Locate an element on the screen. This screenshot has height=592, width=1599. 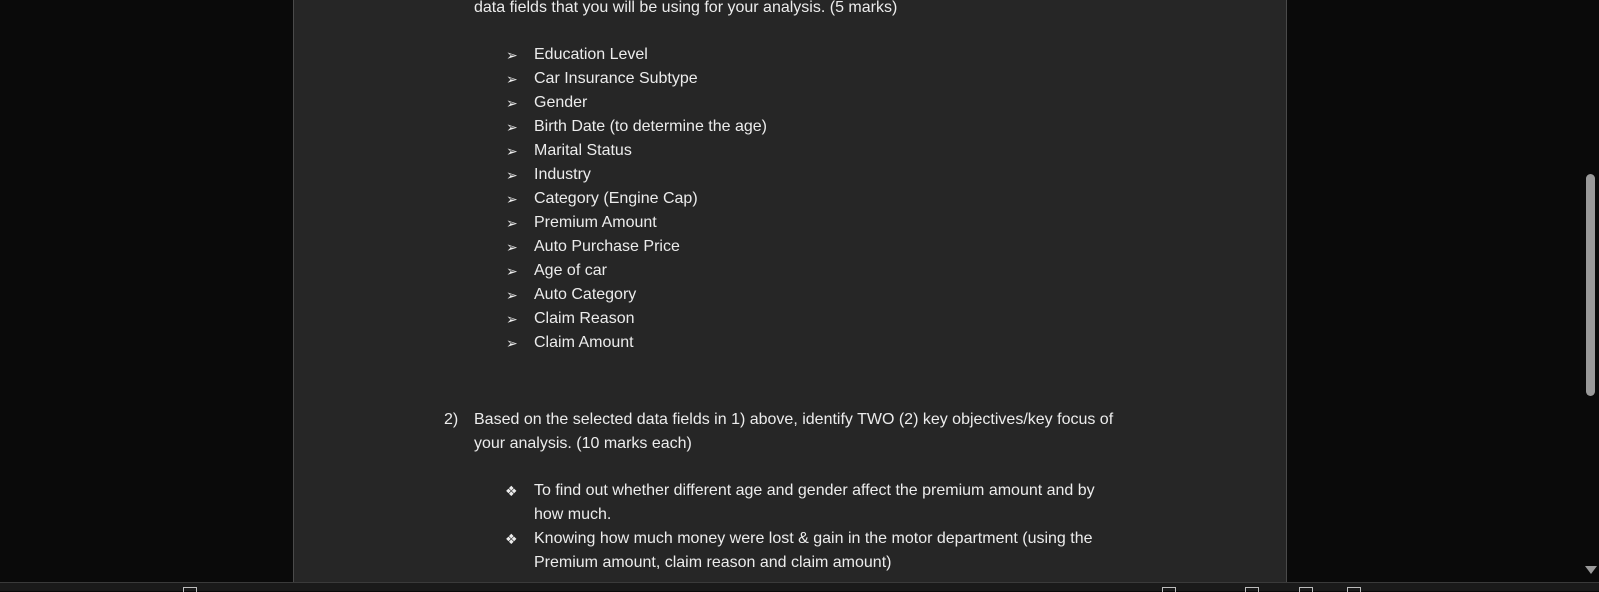
list-item: Premium Amount is located at coordinates (595, 222).